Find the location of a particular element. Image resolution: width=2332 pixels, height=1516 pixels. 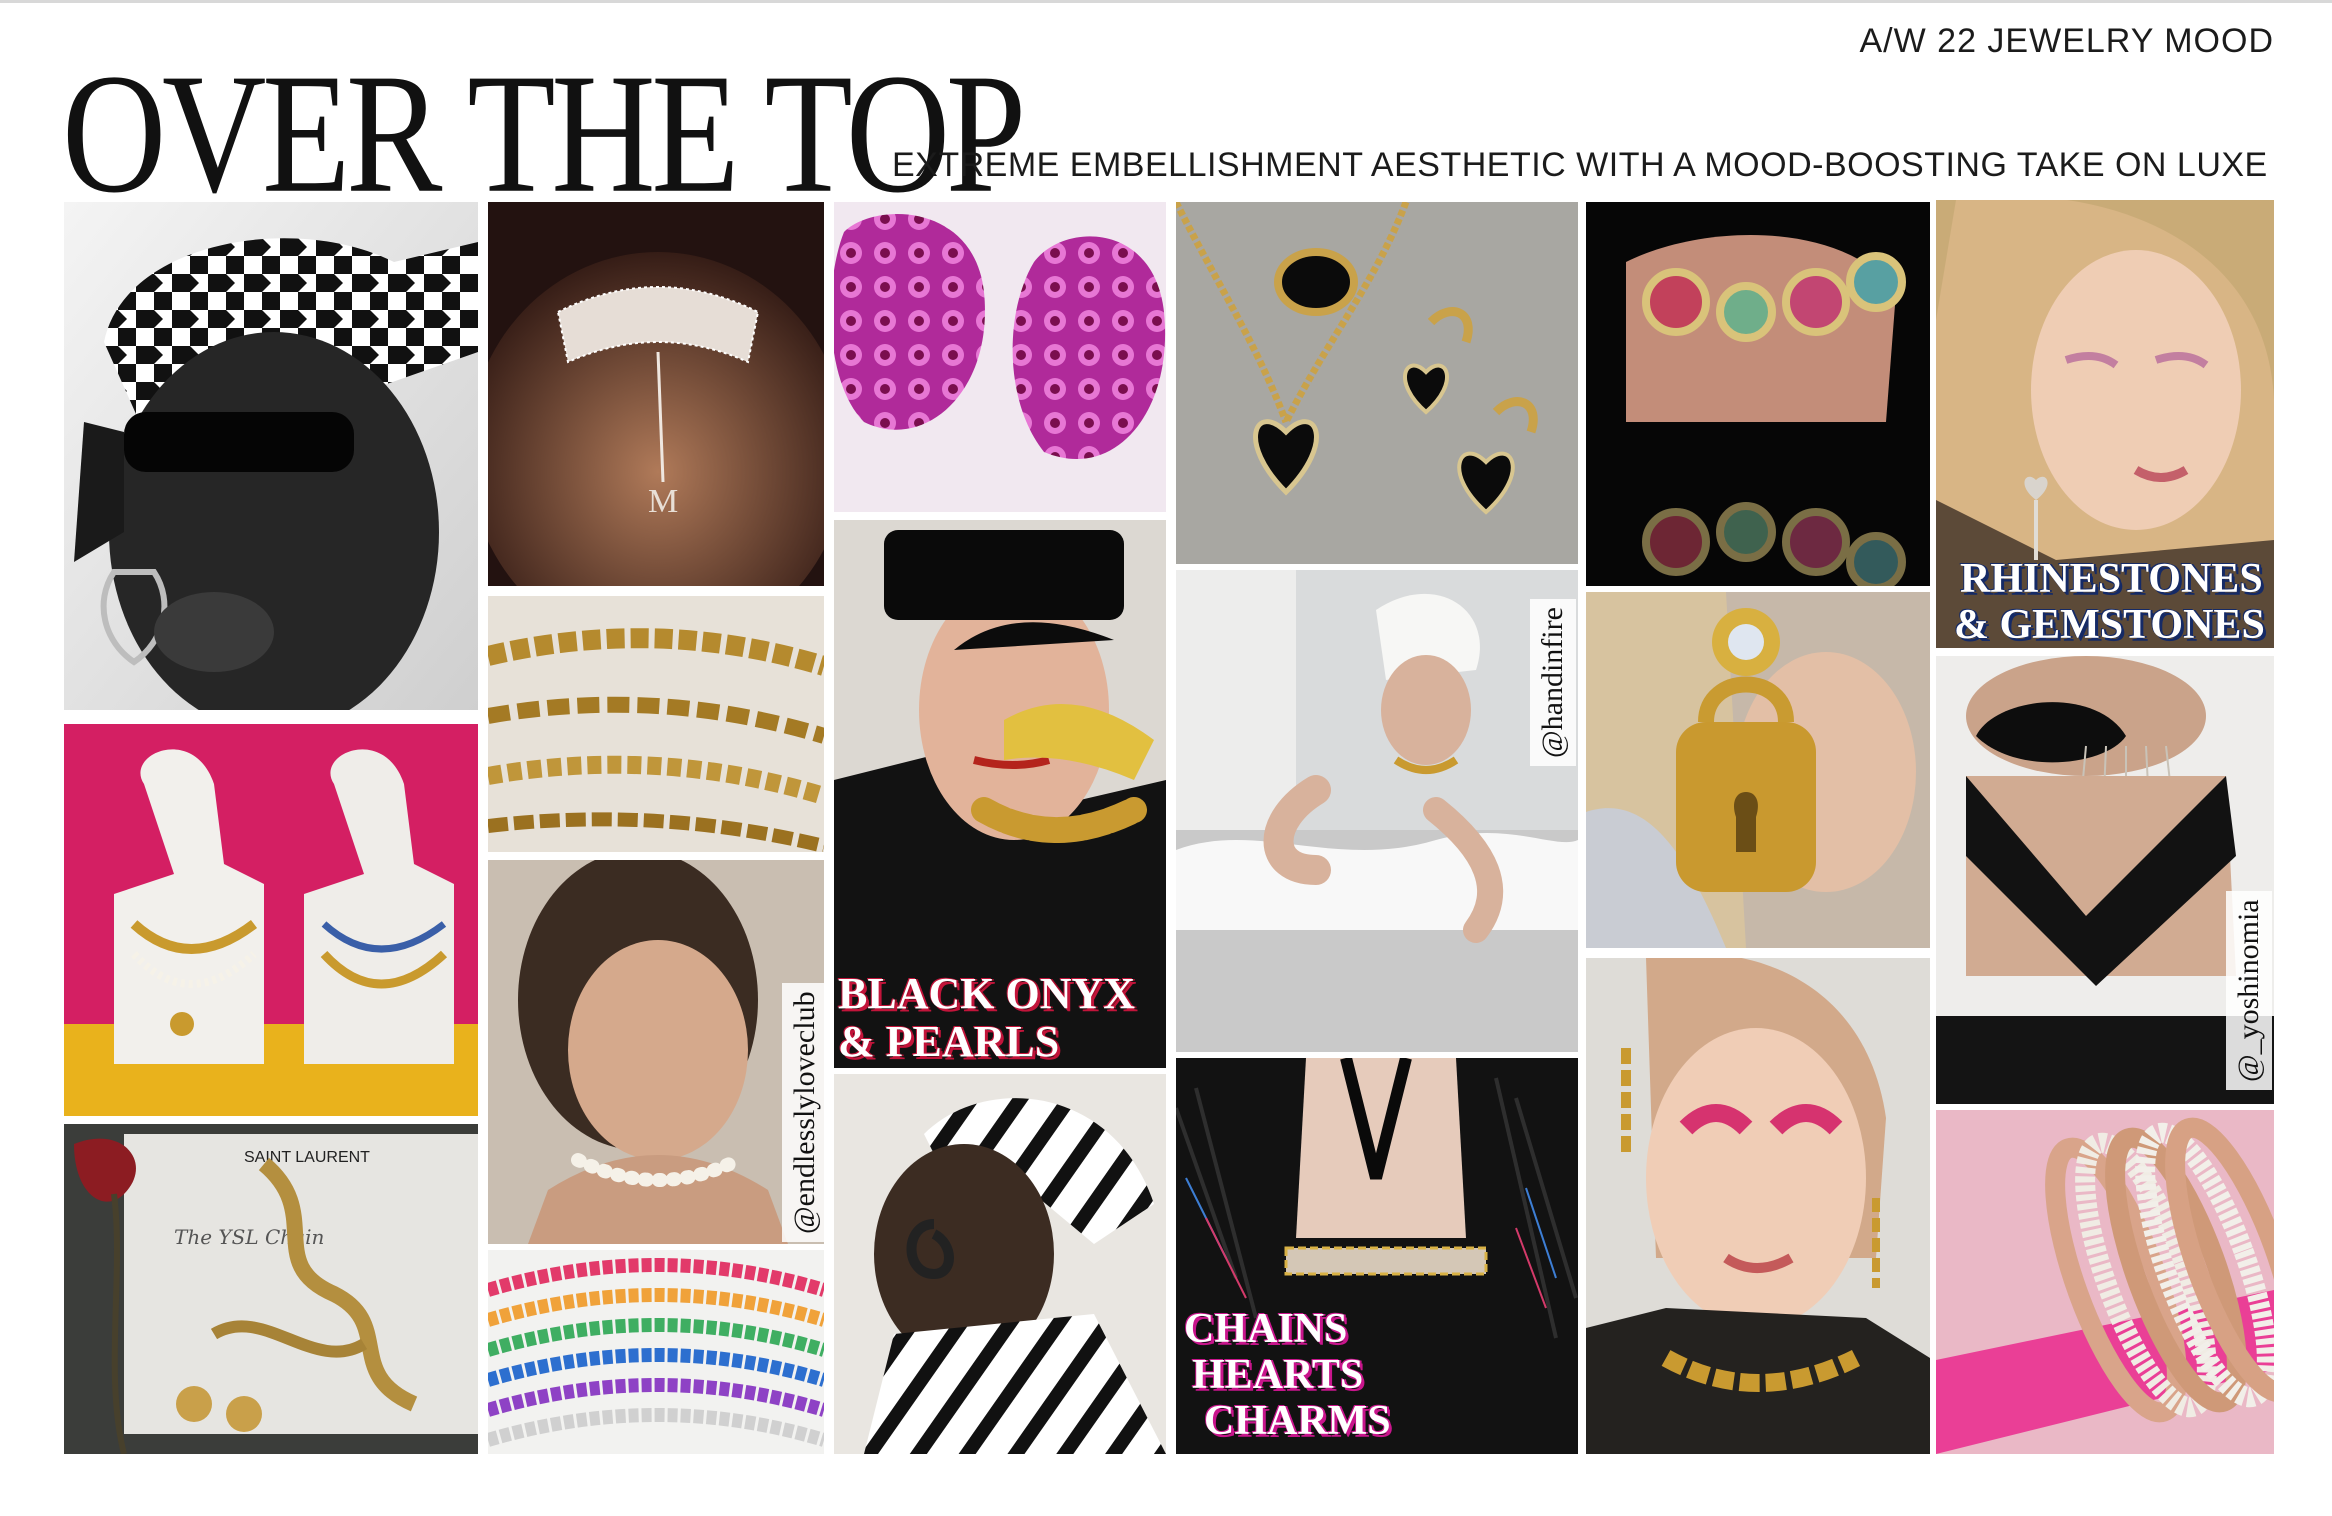

photo-pink-crystal-earrings is located at coordinates (1000, 357).